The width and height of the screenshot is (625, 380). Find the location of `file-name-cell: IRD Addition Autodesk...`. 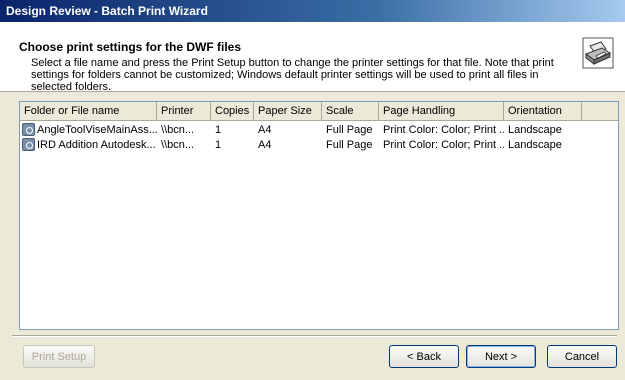

file-name-cell: IRD Addition Autodesk... is located at coordinates (96, 145).